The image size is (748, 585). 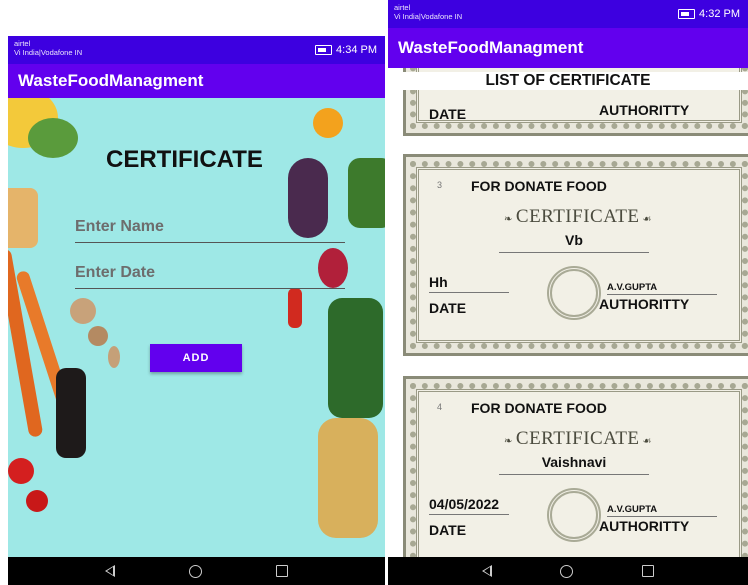 What do you see at coordinates (574, 240) in the screenshot?
I see `certificate-recipient-name: Vb` at bounding box center [574, 240].